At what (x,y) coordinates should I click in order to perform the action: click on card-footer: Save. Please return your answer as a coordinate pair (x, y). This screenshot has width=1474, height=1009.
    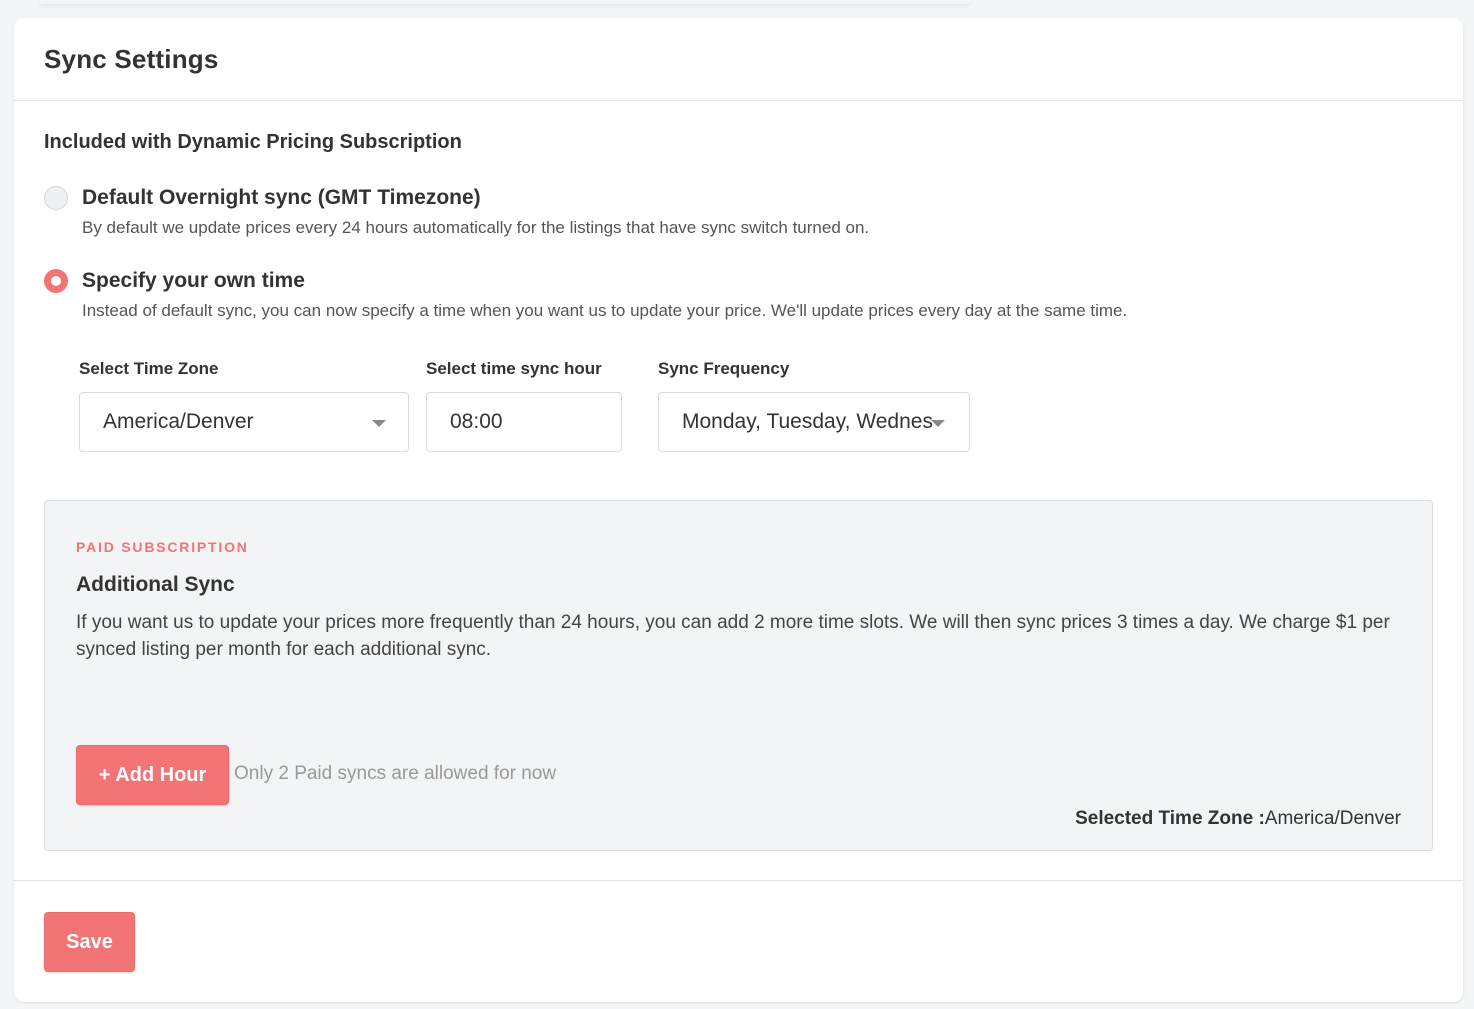
    Looking at the image, I should click on (738, 926).